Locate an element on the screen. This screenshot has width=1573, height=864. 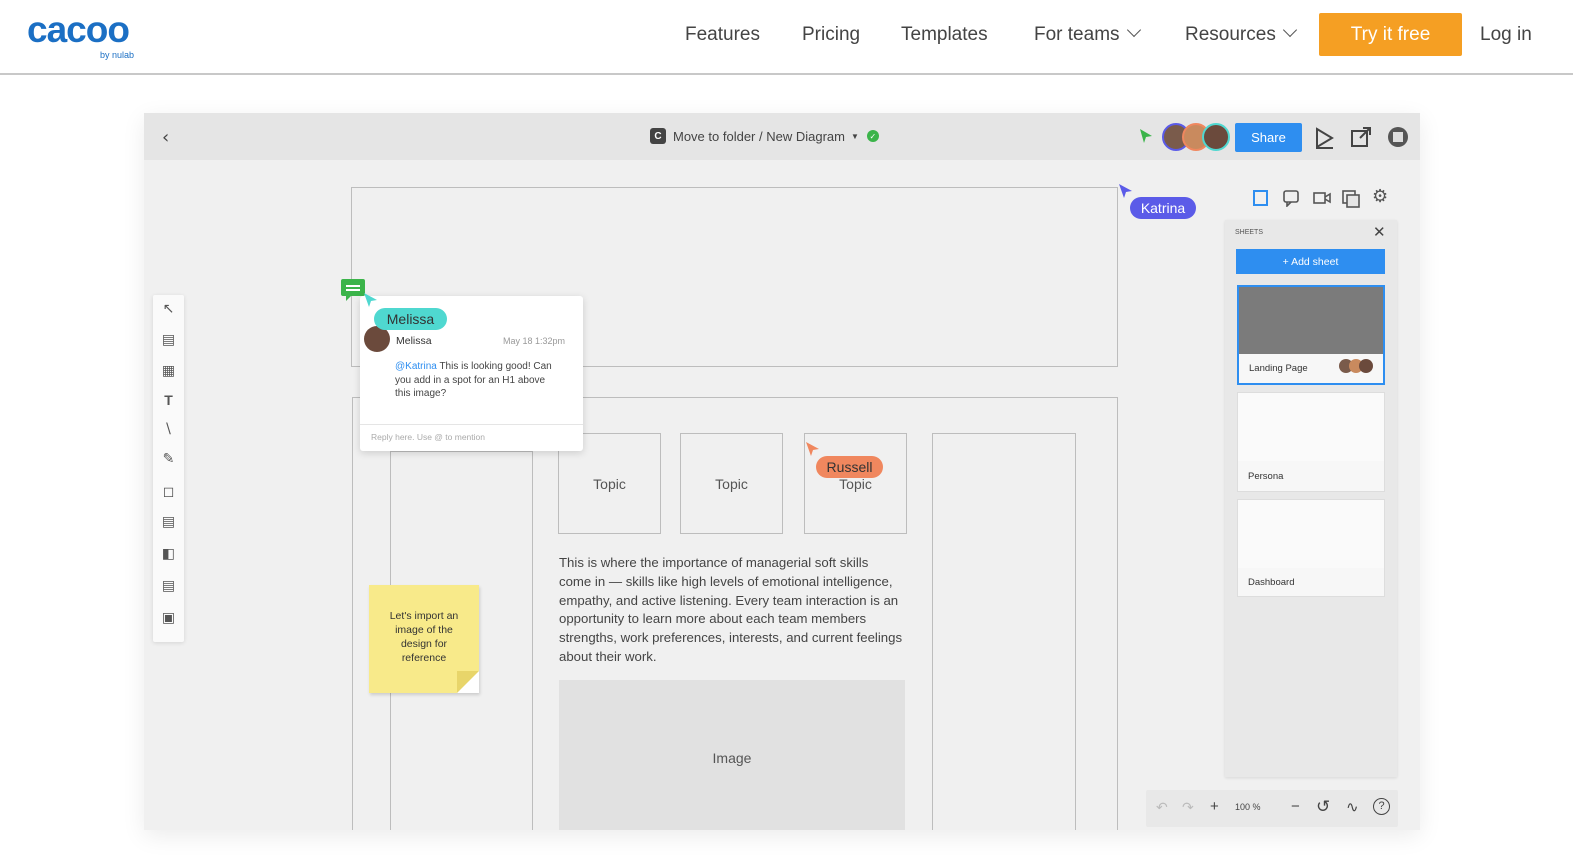
back-arrow-icon: ‹ is located at coordinates (165, 137).